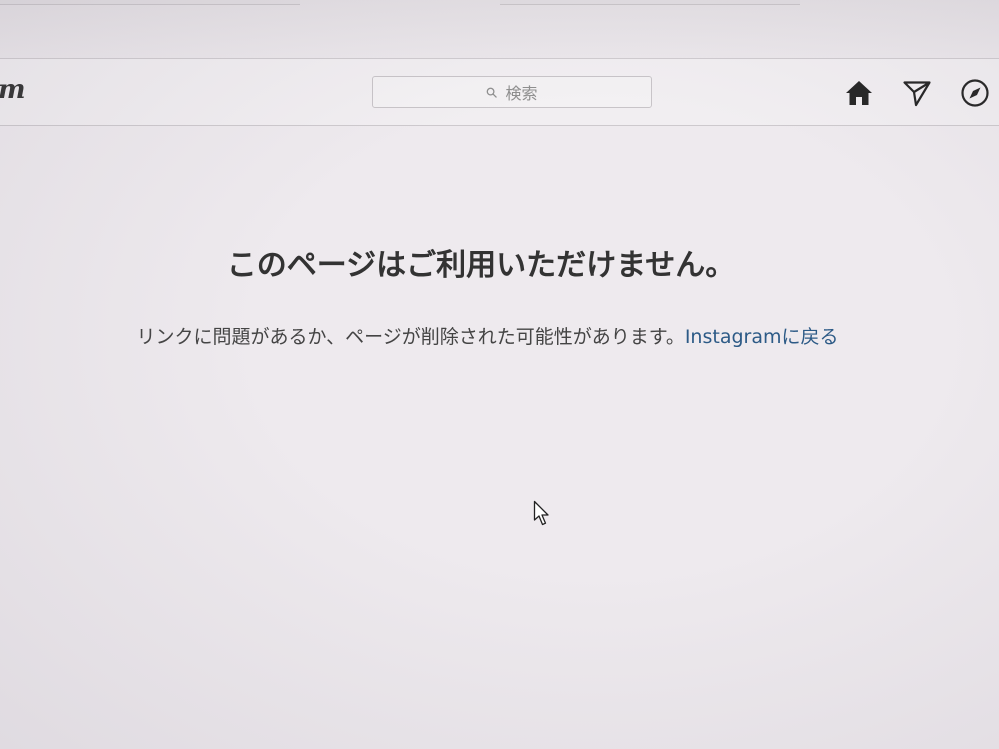 The image size is (999, 749). I want to click on nav-icon-group, so click(917, 93).